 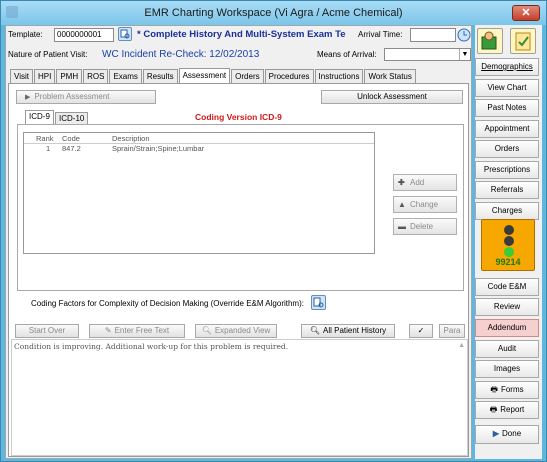 I want to click on row-rank: 1, so click(x=48, y=148).